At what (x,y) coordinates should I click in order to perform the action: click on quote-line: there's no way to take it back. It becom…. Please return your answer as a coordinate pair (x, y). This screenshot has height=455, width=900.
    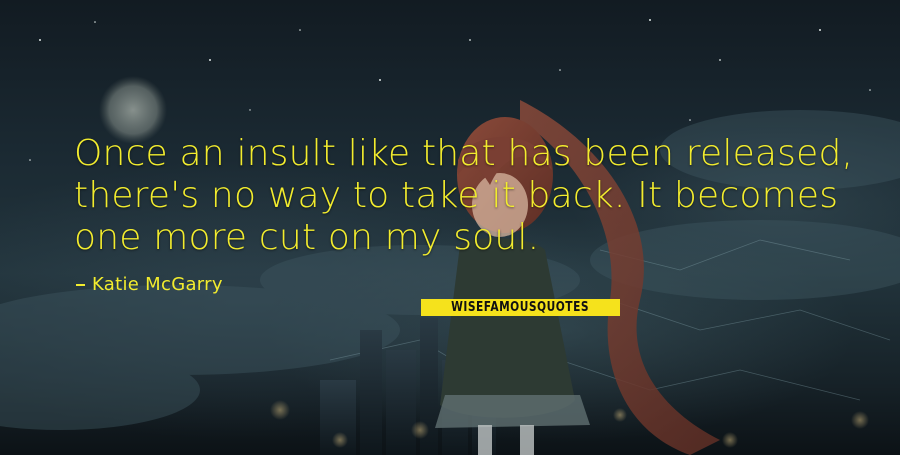
    Looking at the image, I should click on (456, 195).